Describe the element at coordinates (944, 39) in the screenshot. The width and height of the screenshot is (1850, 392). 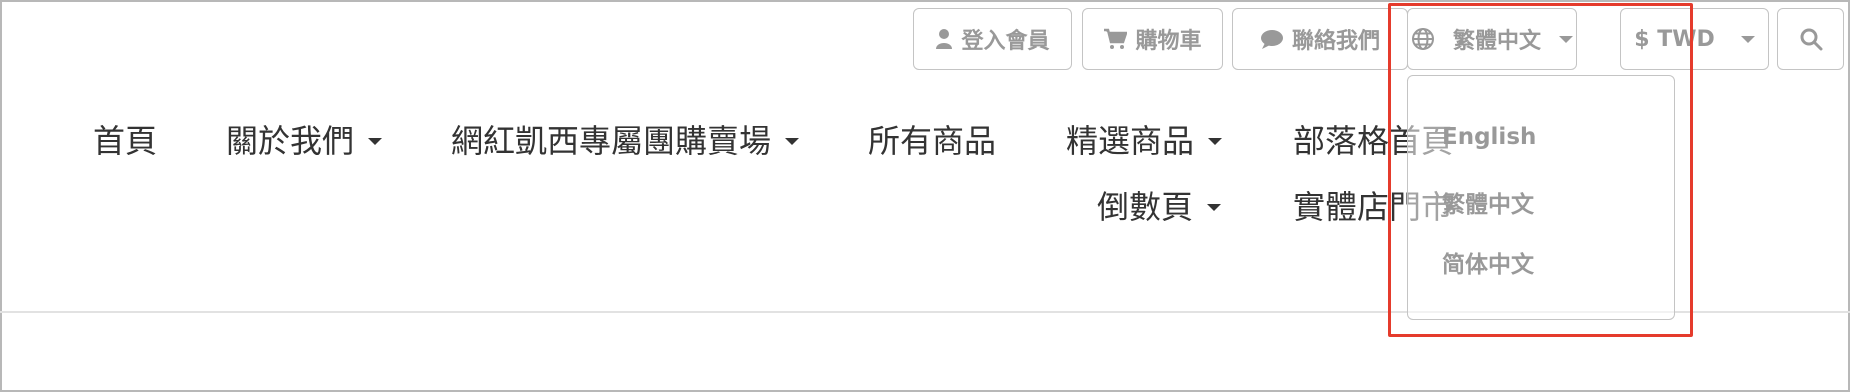
I see `user-icon` at that location.